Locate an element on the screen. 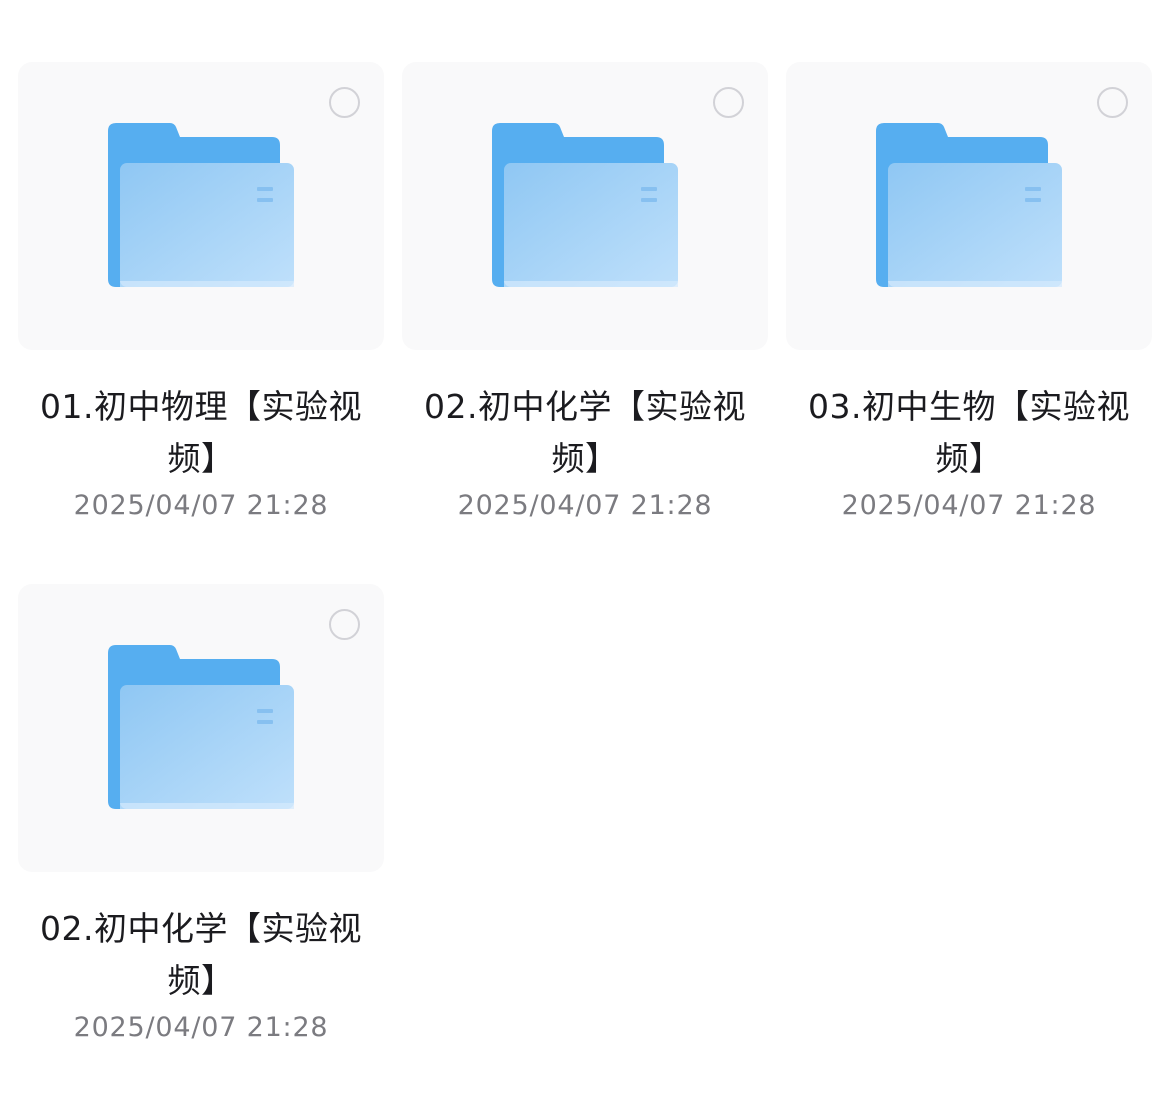 The width and height of the screenshot is (1170, 1108). folder-item: 01.初中物理【实验视频】 2025/04/07 21:28 is located at coordinates (201, 306).